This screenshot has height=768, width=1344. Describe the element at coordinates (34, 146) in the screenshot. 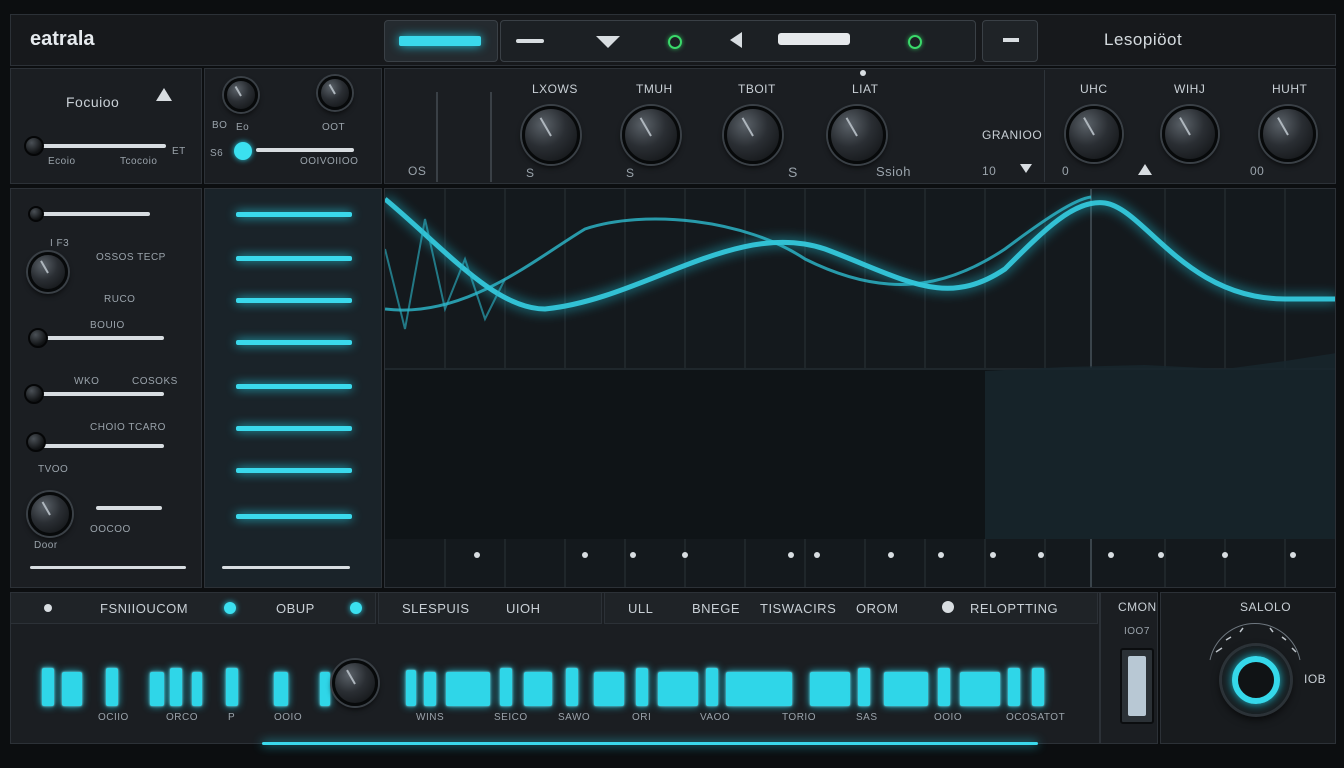

I see `filter-slider-handle` at that location.